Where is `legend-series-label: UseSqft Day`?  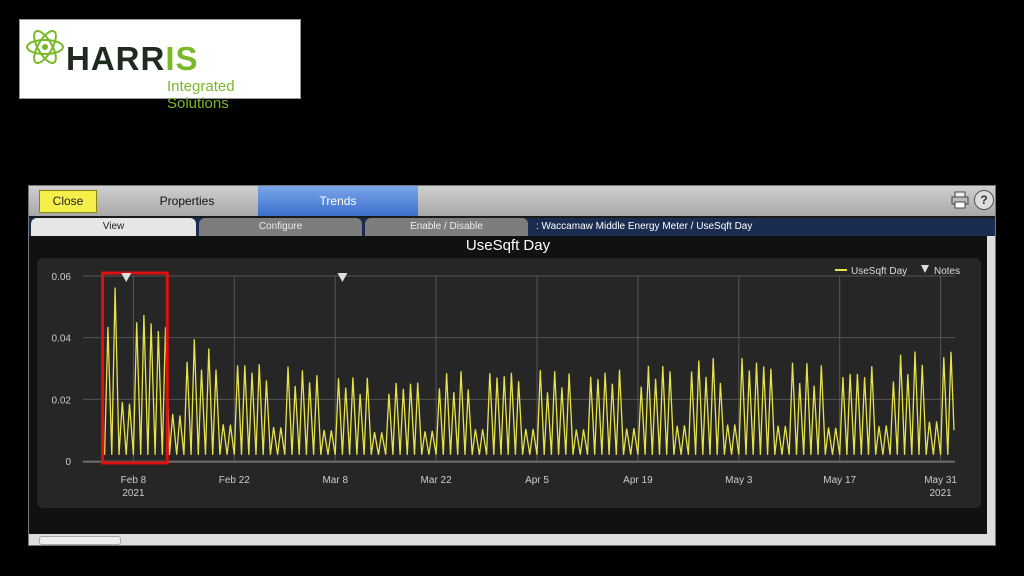
legend-series-label: UseSqft Day is located at coordinates (879, 271).